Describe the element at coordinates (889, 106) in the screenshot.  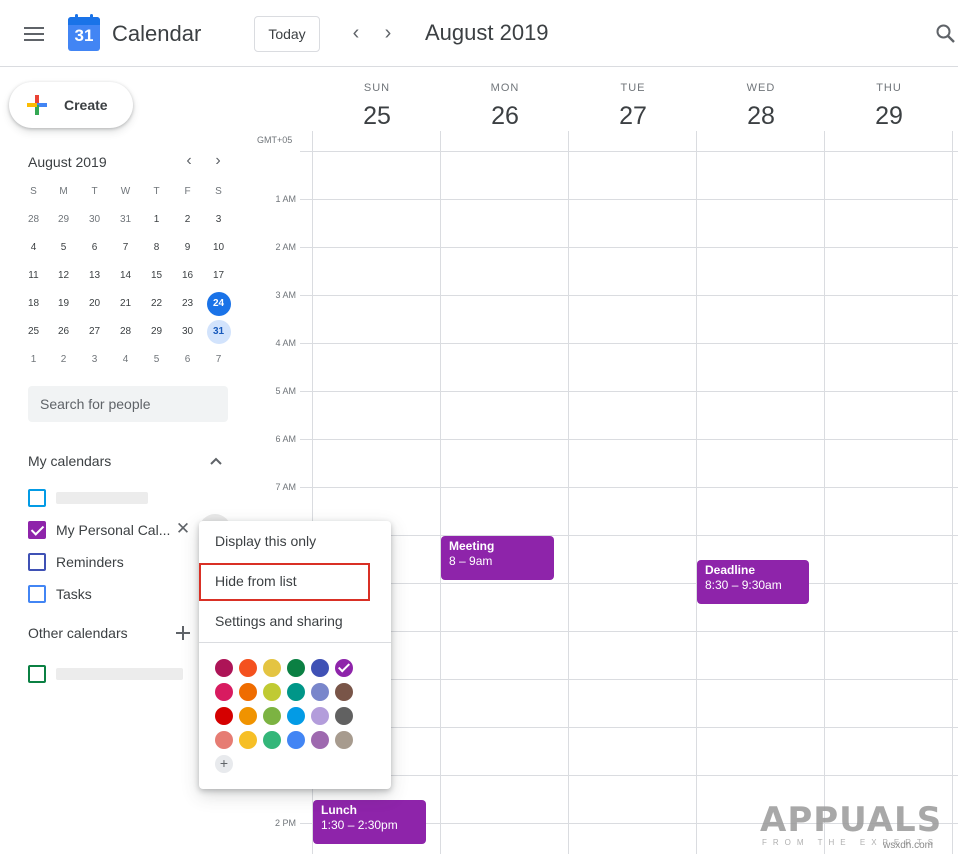
I see `day-header: THU 29` at that location.